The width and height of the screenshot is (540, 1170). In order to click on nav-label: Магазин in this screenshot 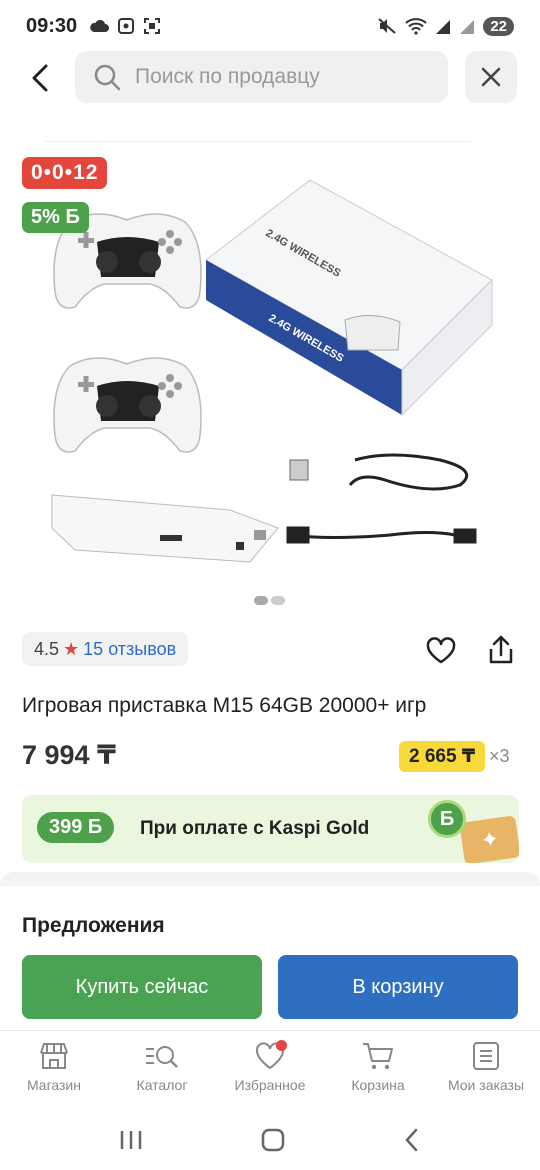, I will do `click(53, 1085)`.